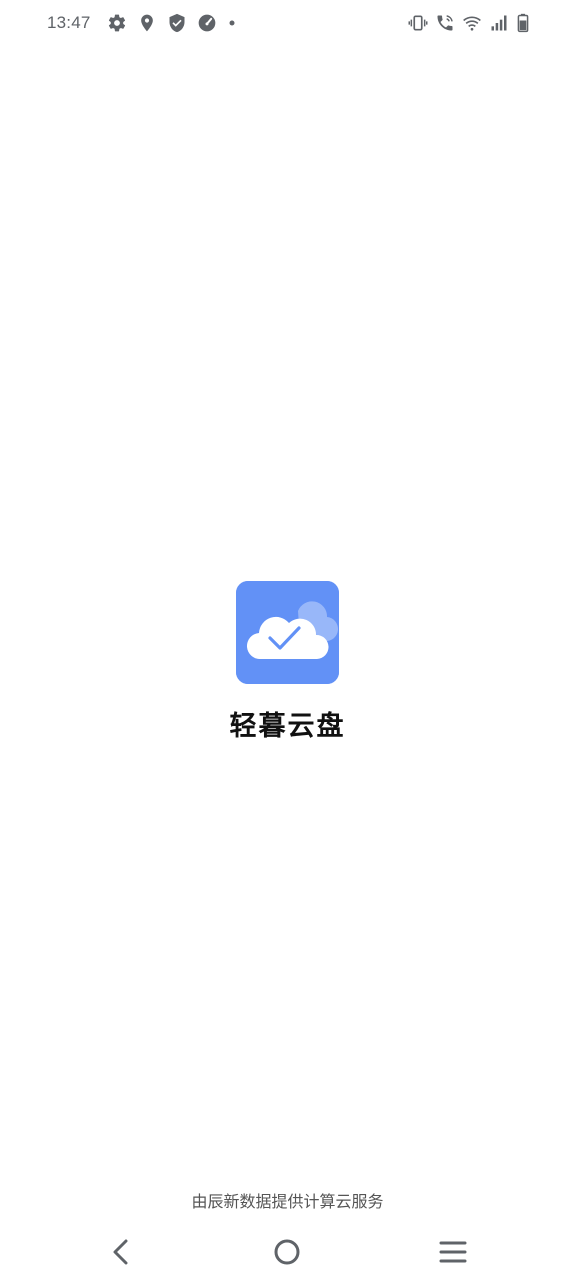  What do you see at coordinates (207, 23) in the screenshot?
I see `speedometer-icon` at bounding box center [207, 23].